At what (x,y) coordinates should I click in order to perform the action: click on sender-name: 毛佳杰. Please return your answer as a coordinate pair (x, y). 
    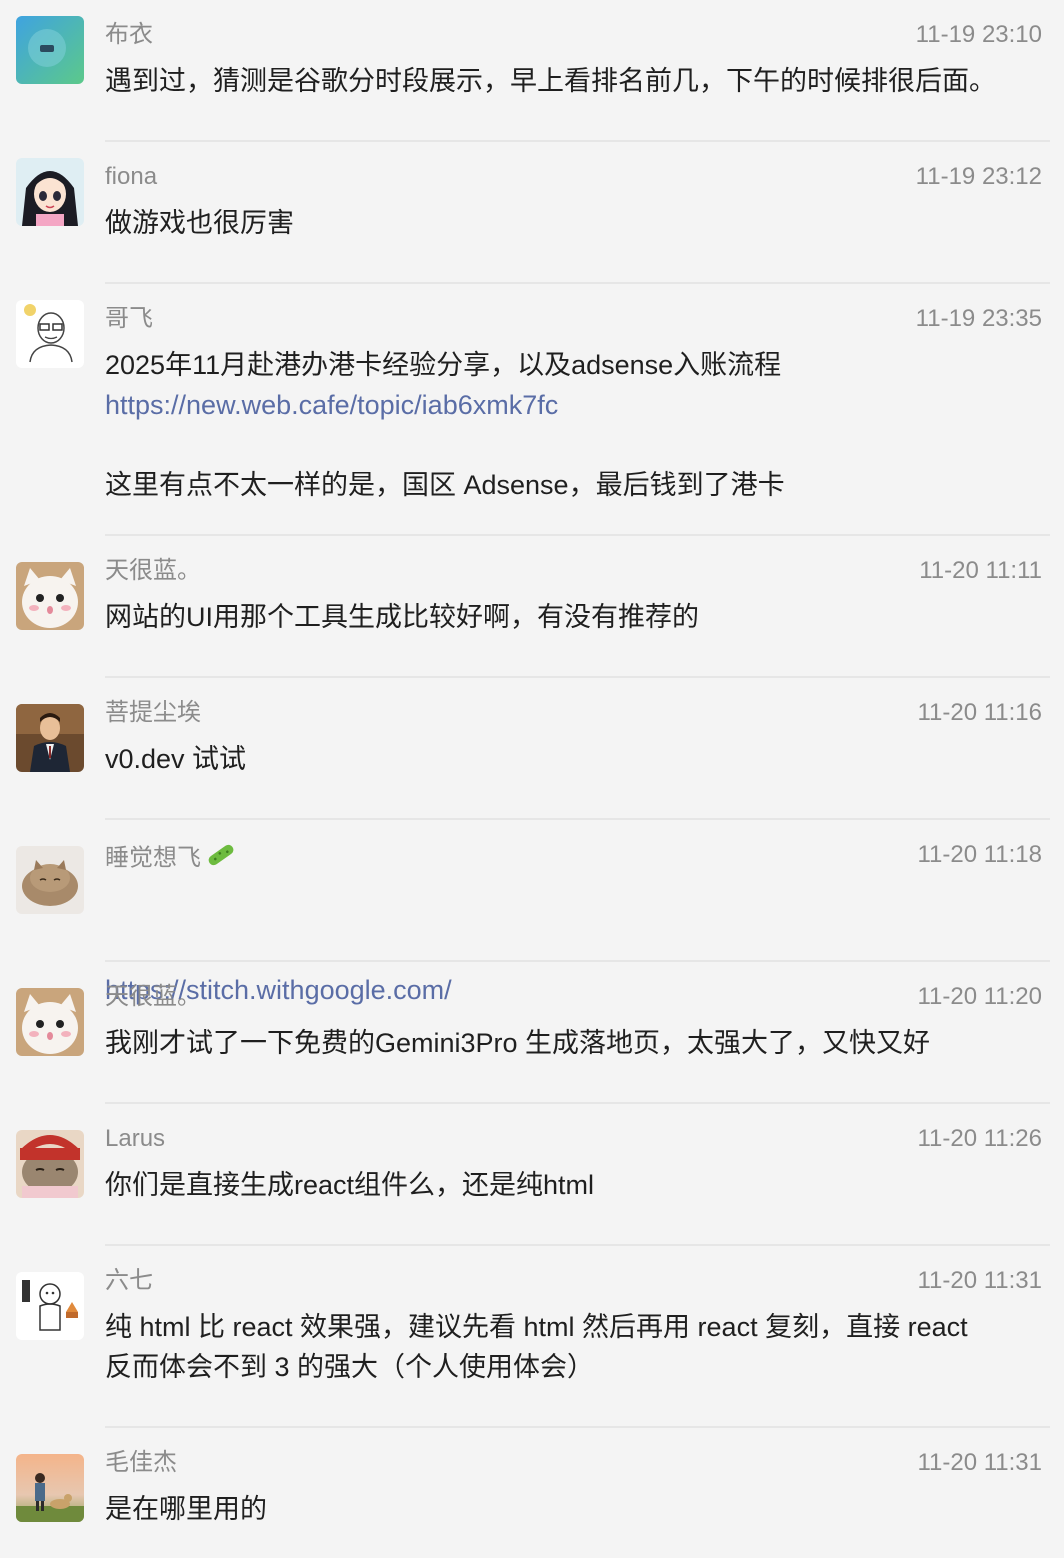
    Looking at the image, I should click on (141, 1463).